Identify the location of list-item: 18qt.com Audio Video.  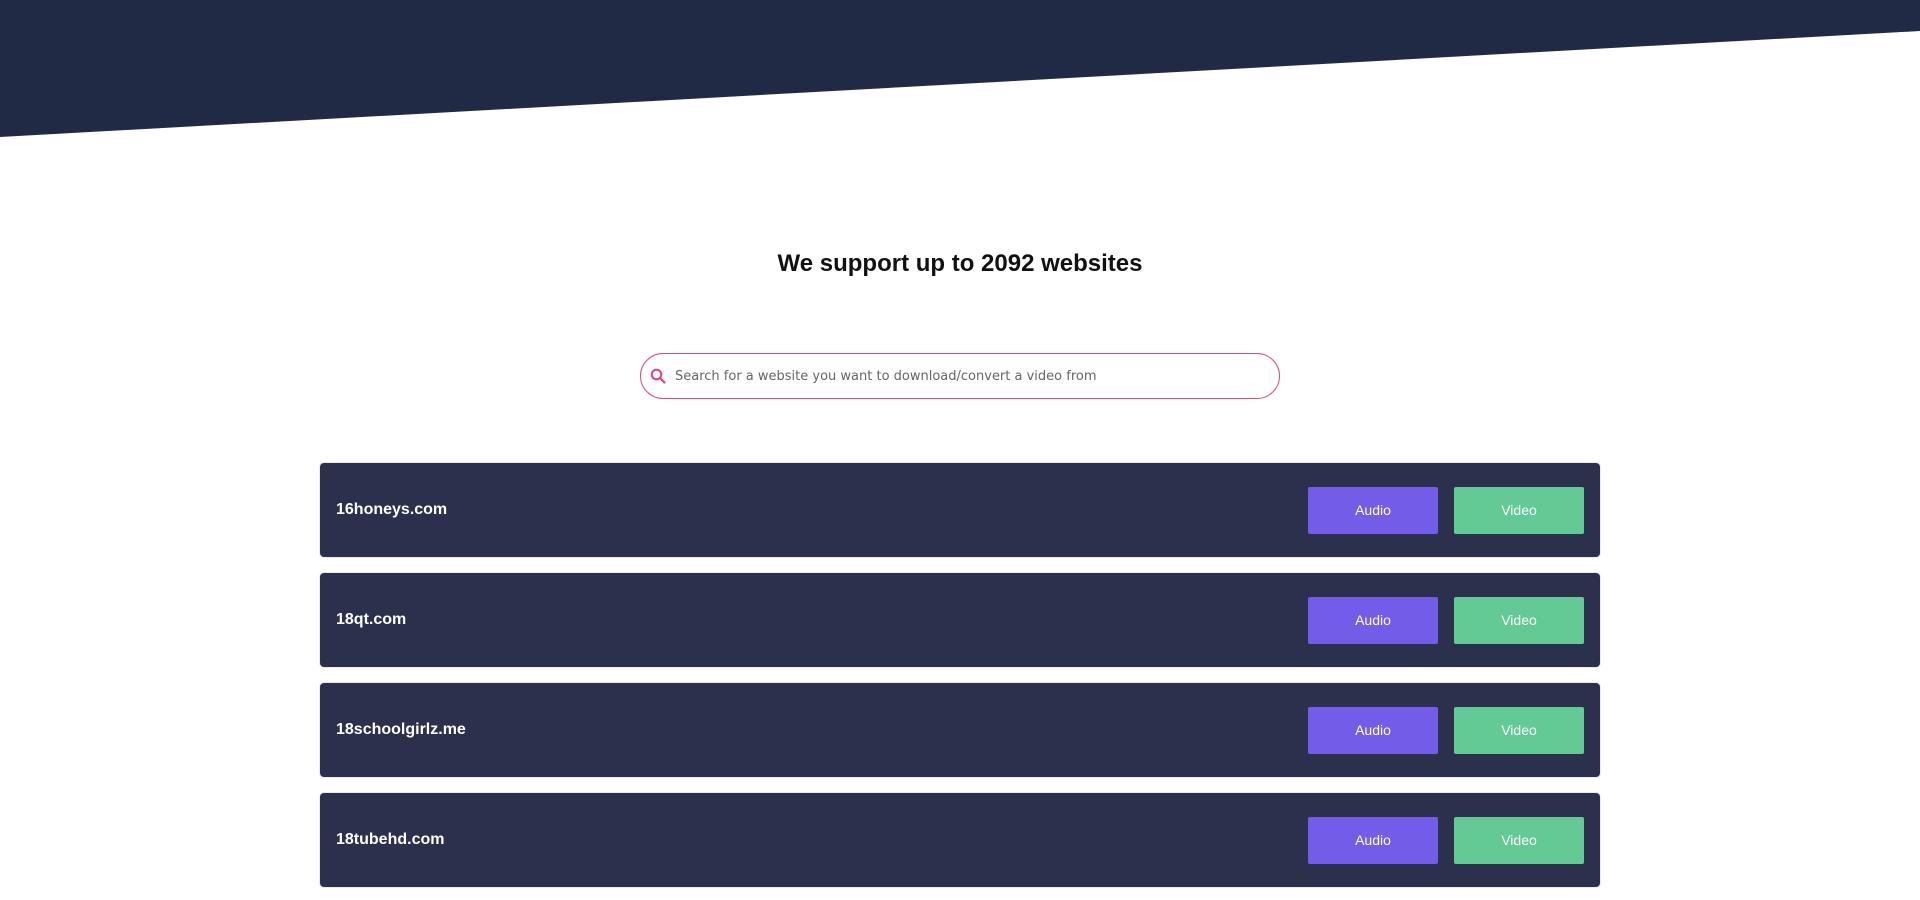
(960, 620).